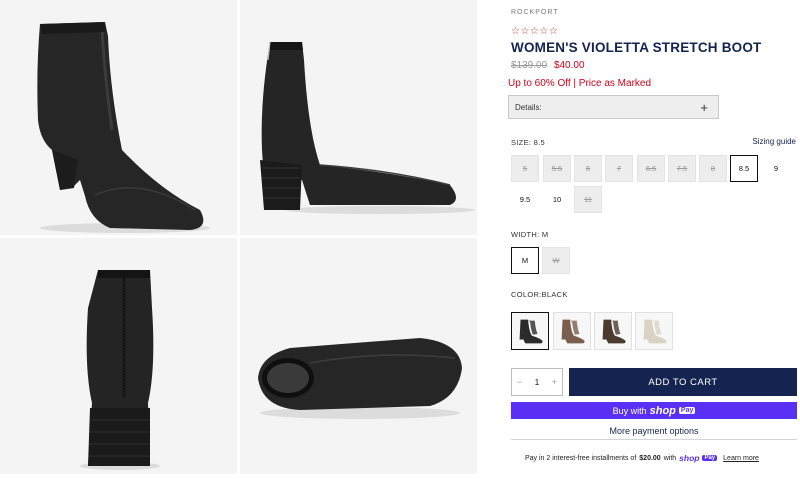 The width and height of the screenshot is (800, 479). Describe the element at coordinates (629, 410) in the screenshot. I see `shop-pay-prefix: Buy with` at that location.